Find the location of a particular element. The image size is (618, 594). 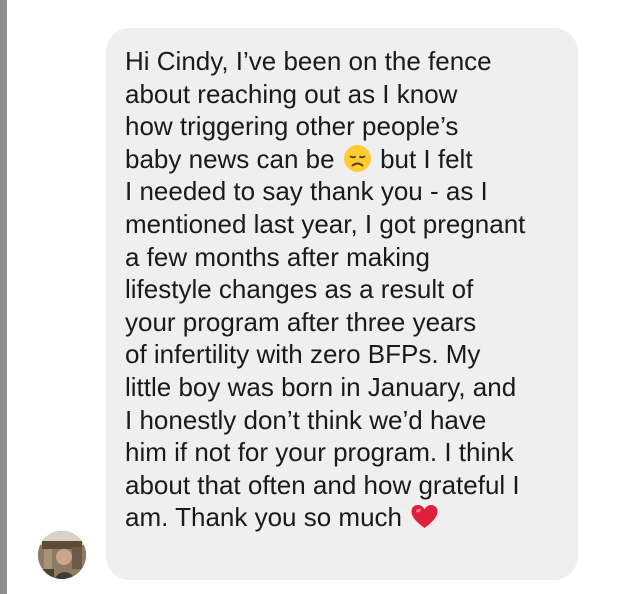

avatar is located at coordinates (62, 555).